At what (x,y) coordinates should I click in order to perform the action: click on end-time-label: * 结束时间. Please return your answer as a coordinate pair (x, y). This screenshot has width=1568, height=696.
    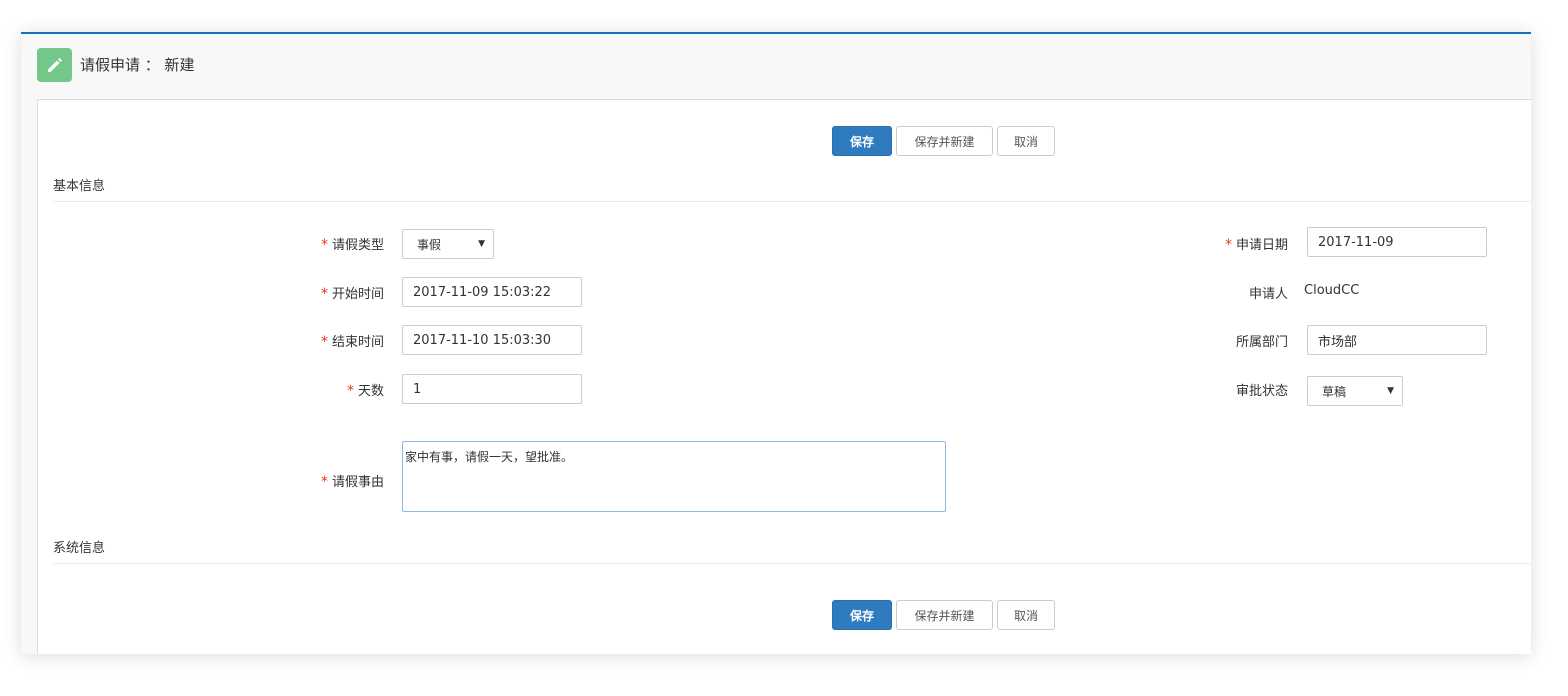
    Looking at the image, I should click on (352, 342).